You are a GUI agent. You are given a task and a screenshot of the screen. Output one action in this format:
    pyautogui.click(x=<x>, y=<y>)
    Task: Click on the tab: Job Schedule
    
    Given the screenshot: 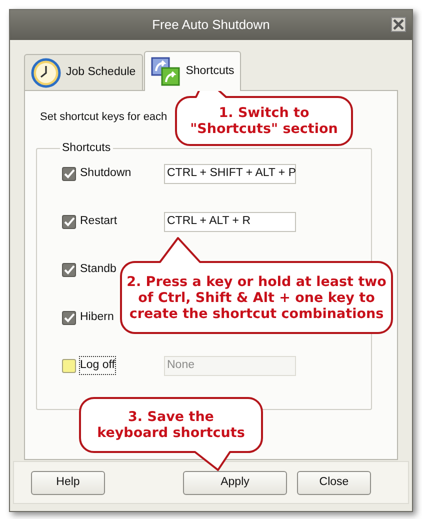 What is the action you would take?
    pyautogui.click(x=83, y=72)
    